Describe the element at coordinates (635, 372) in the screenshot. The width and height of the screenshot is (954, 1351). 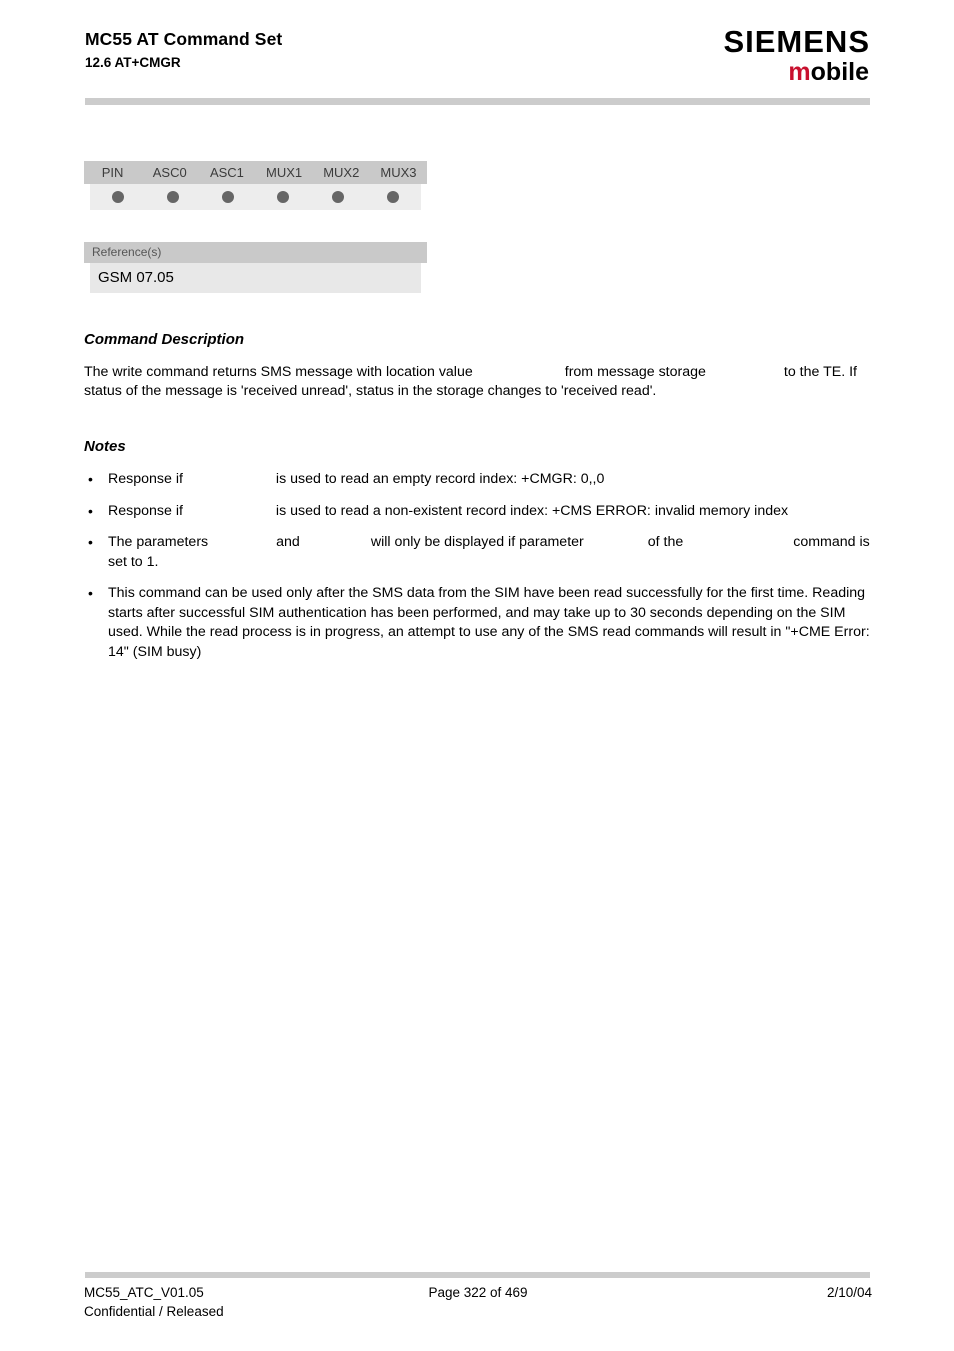
I see `description-text-part-2: from message storage` at that location.